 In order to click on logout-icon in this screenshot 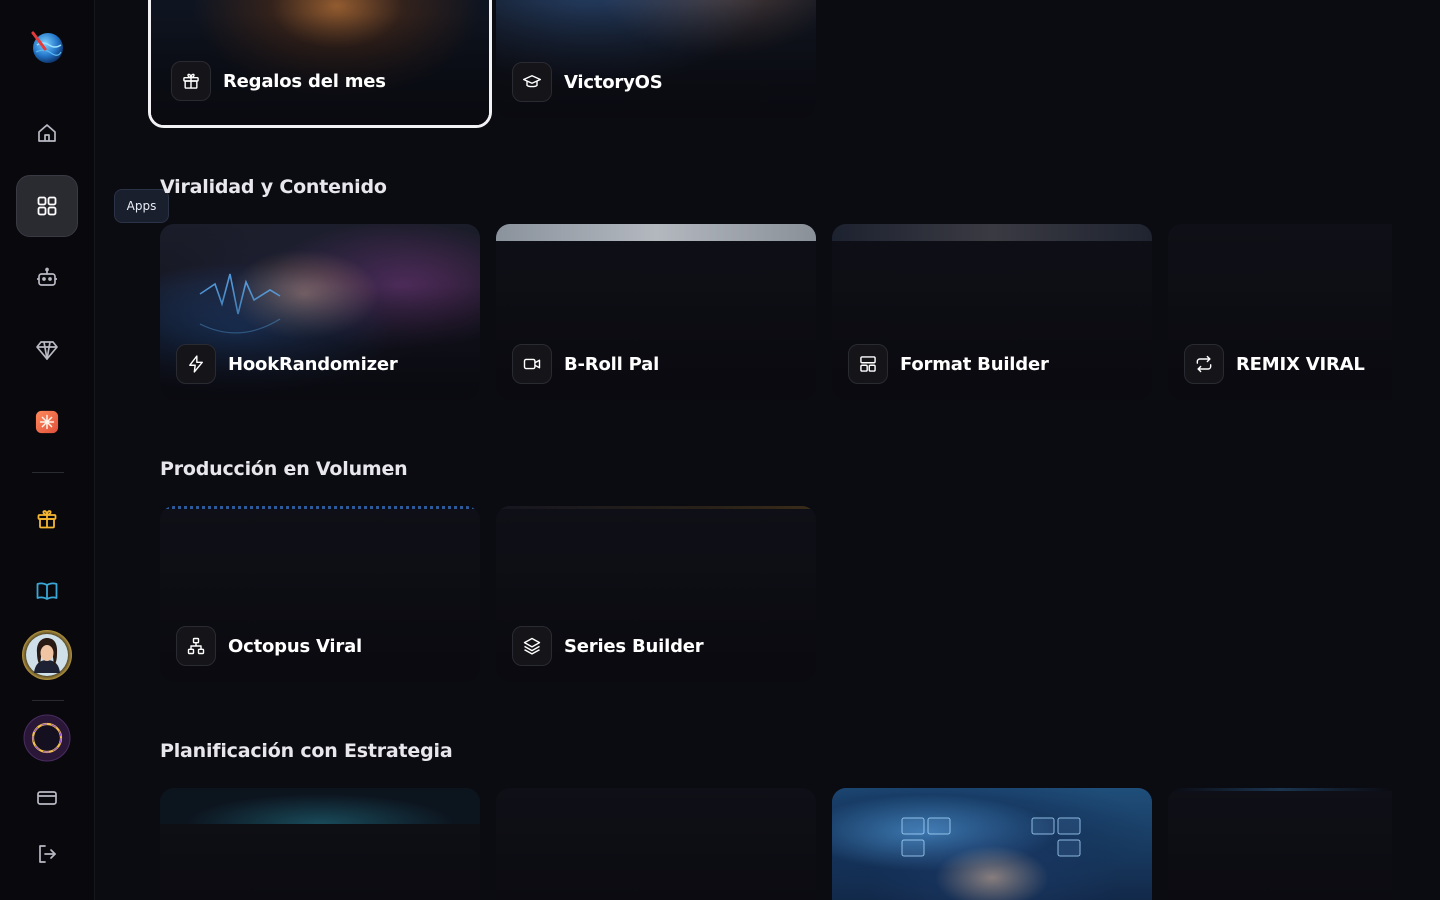, I will do `click(47, 854)`.